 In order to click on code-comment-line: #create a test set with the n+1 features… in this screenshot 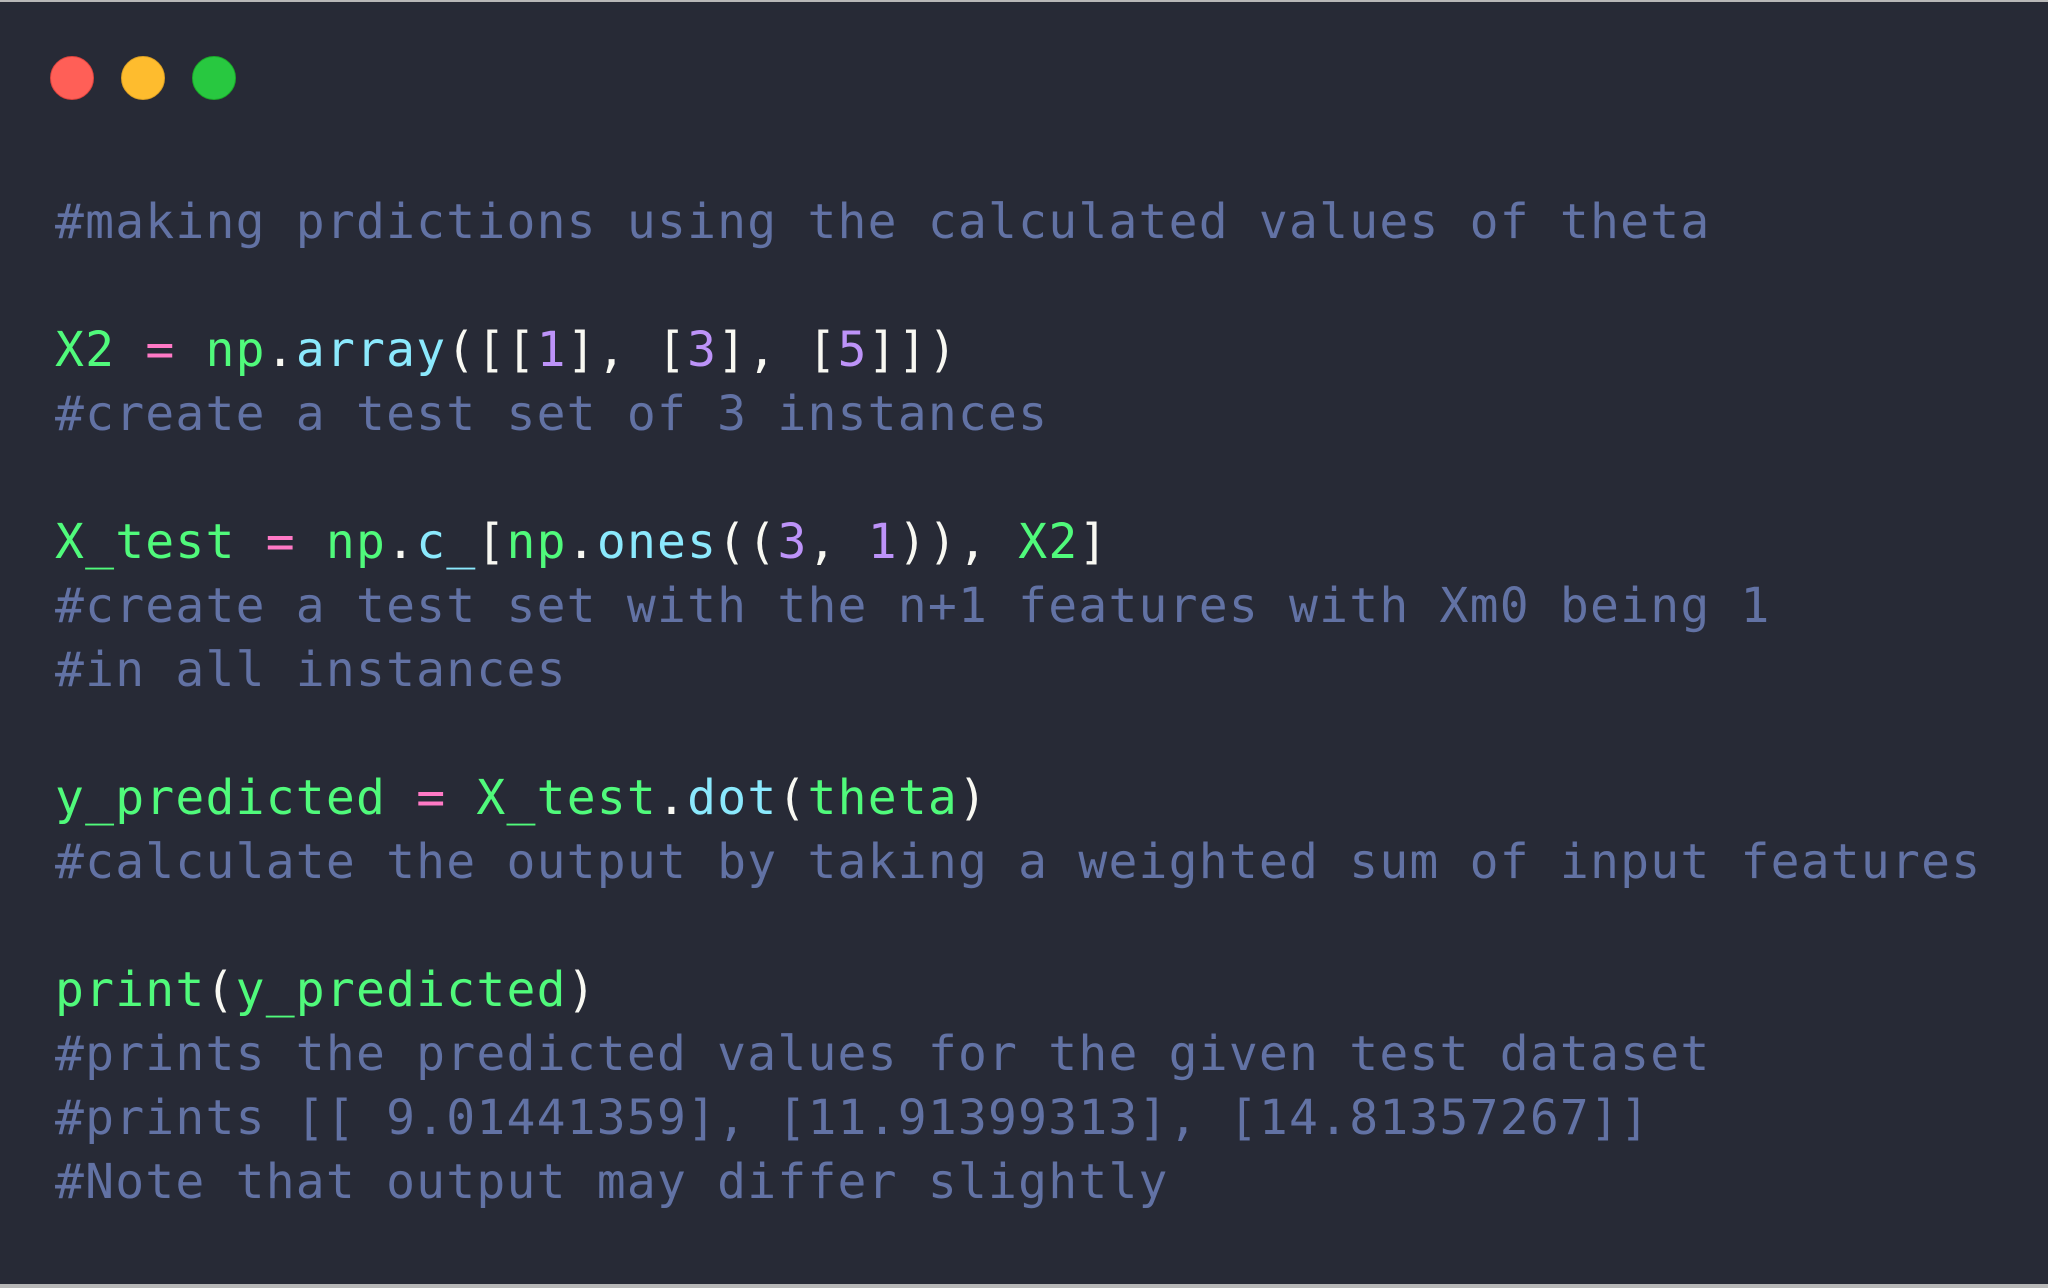, I will do `click(1018, 606)`.